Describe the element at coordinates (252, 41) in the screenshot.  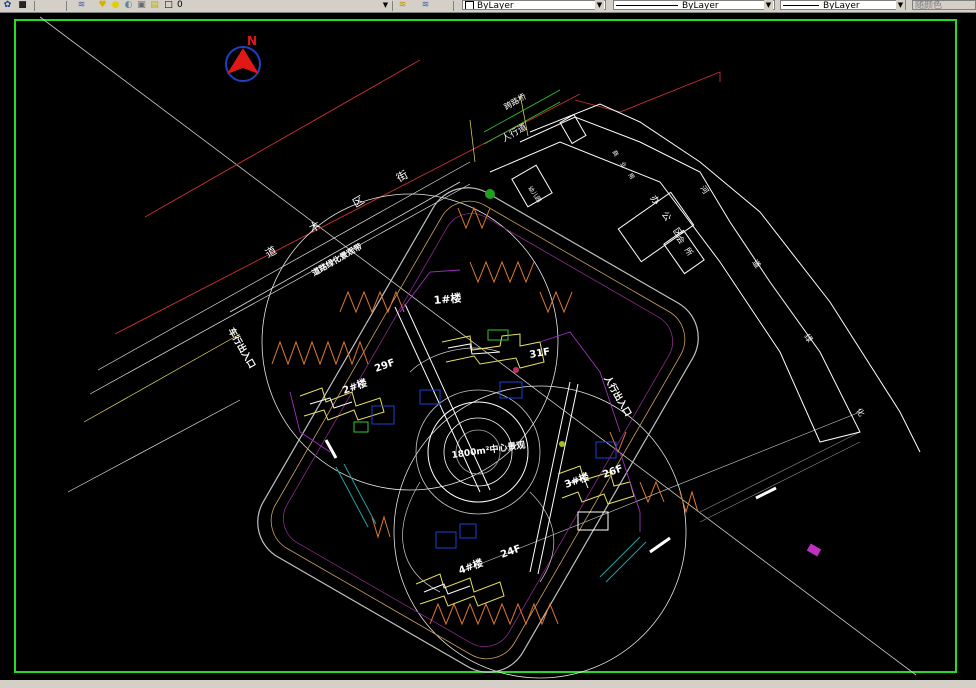
I see `north-label: N` at that location.